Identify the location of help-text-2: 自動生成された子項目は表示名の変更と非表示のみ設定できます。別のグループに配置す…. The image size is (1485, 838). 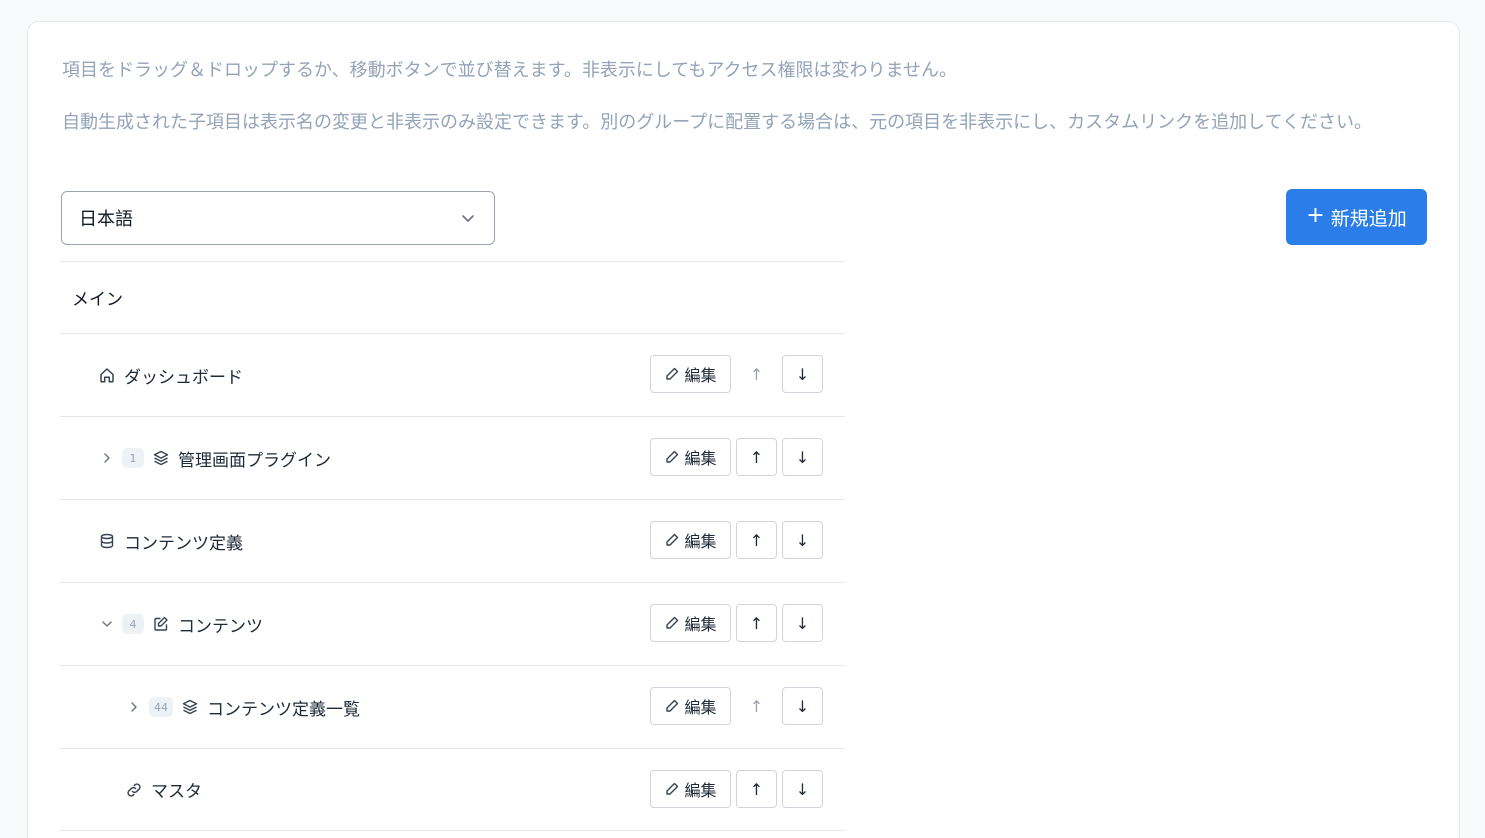
(717, 122).